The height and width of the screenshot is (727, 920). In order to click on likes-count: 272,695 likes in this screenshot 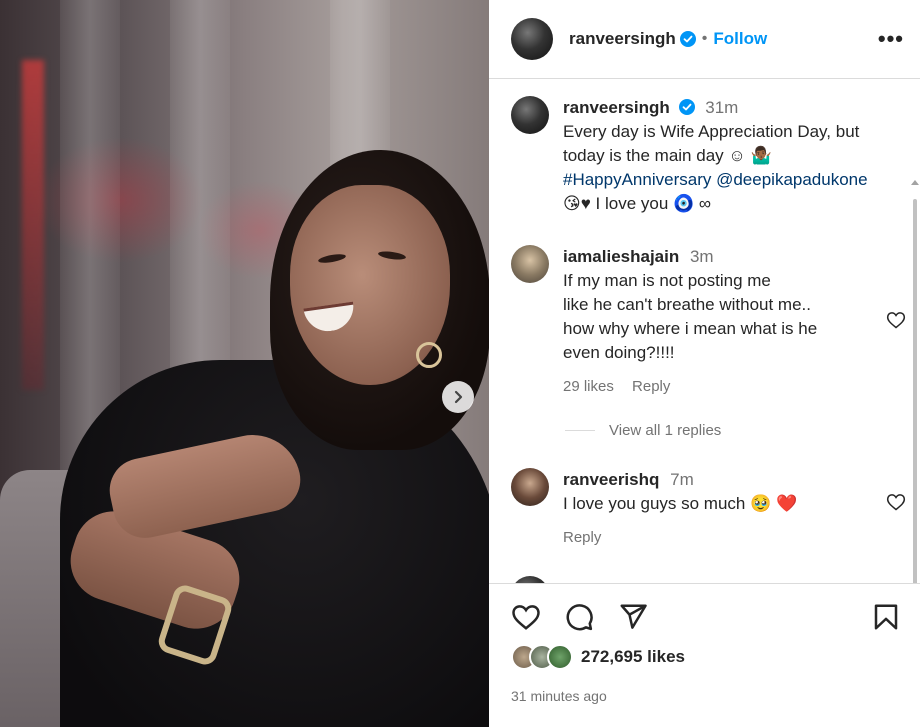, I will do `click(633, 657)`.